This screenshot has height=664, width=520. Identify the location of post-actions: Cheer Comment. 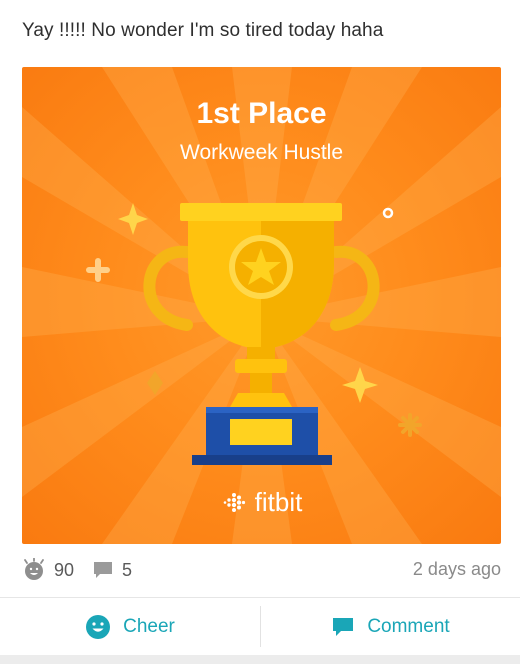
(260, 626).